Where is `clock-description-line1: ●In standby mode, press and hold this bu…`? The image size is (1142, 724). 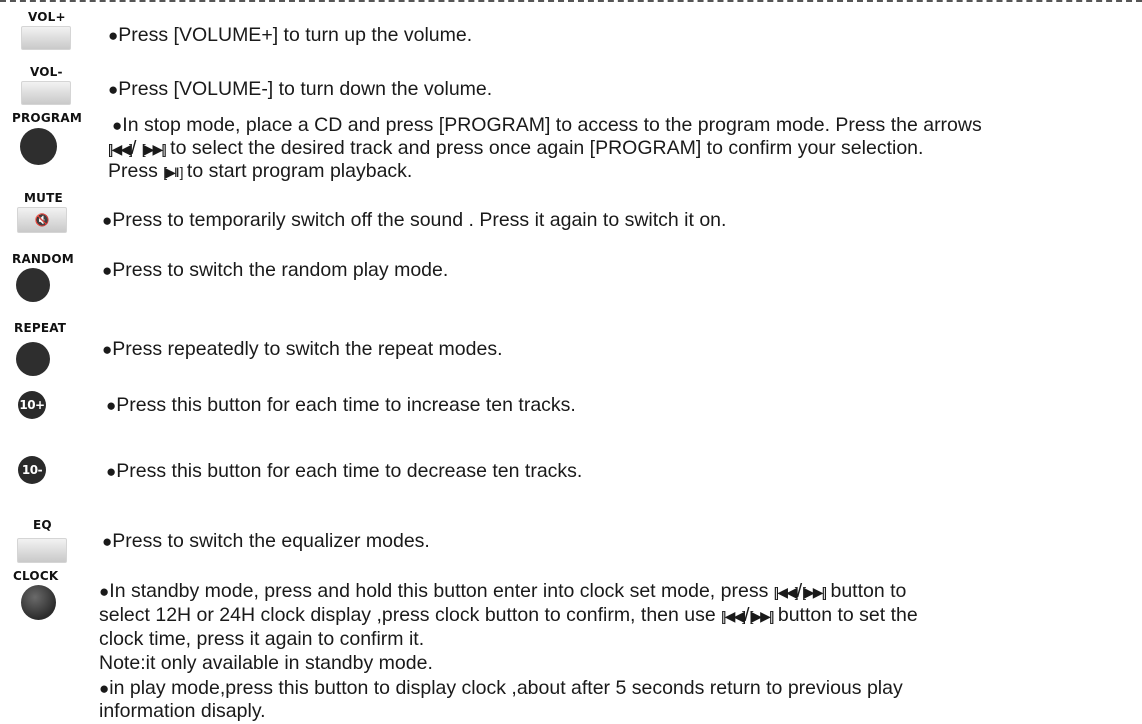
clock-description-line1: ●In standby mode, press and hold this bu… is located at coordinates (503, 591).